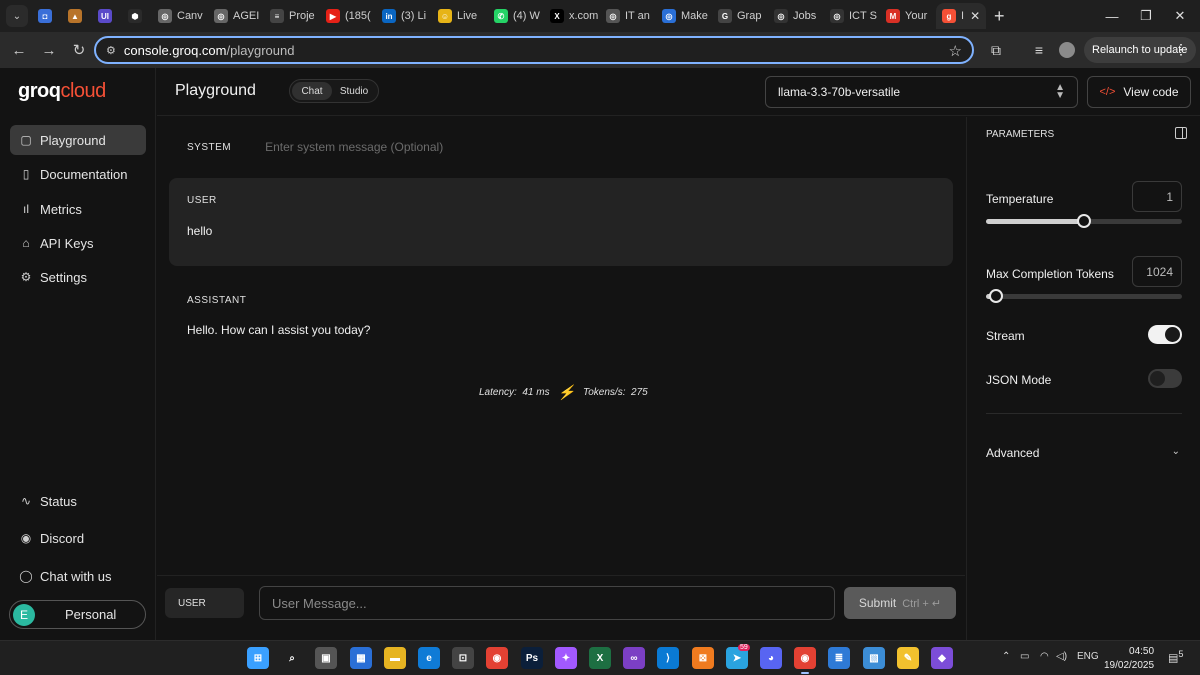  What do you see at coordinates (771, 658) in the screenshot?
I see `taskbar-discord-icon: ◕` at bounding box center [771, 658].